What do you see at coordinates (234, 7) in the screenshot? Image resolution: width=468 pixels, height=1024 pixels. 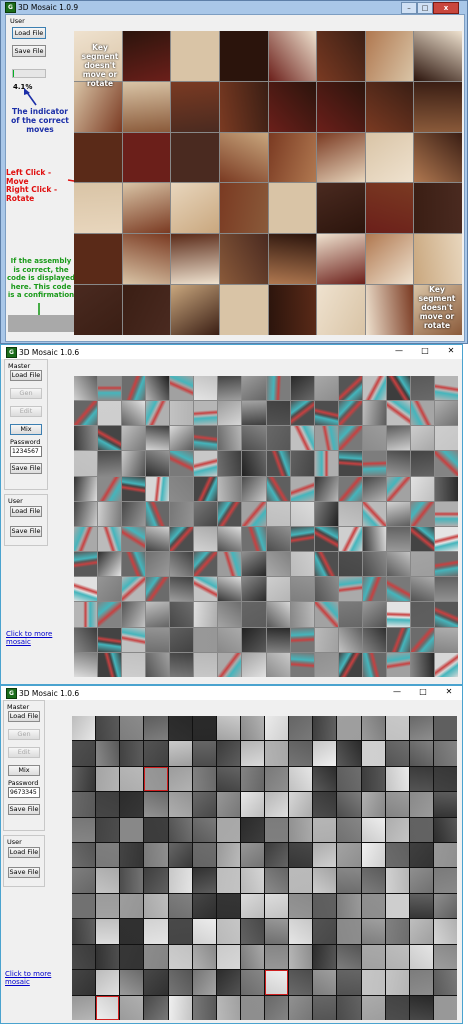 I see `title-bar: G 3D Mosaic 1.0.9 – □ x` at bounding box center [234, 7].